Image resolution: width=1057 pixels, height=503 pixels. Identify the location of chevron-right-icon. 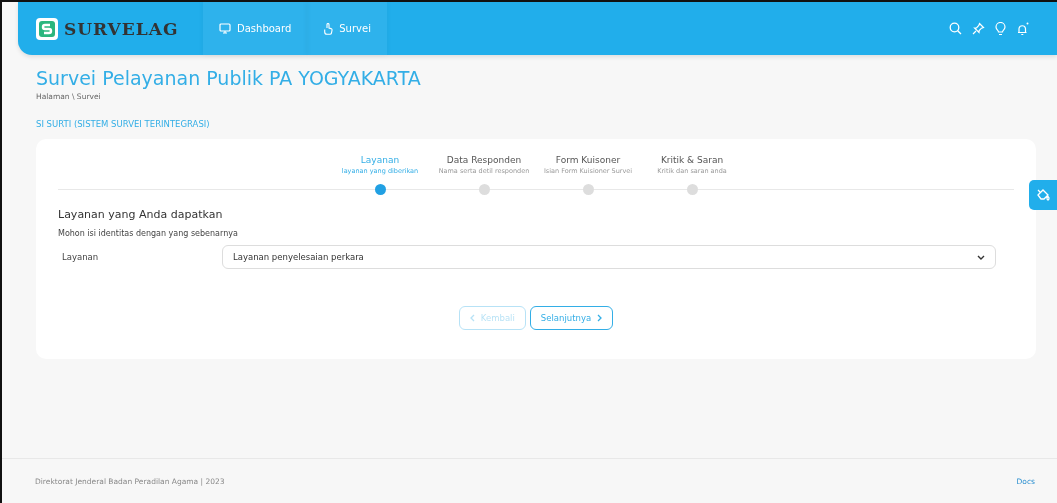
(600, 318).